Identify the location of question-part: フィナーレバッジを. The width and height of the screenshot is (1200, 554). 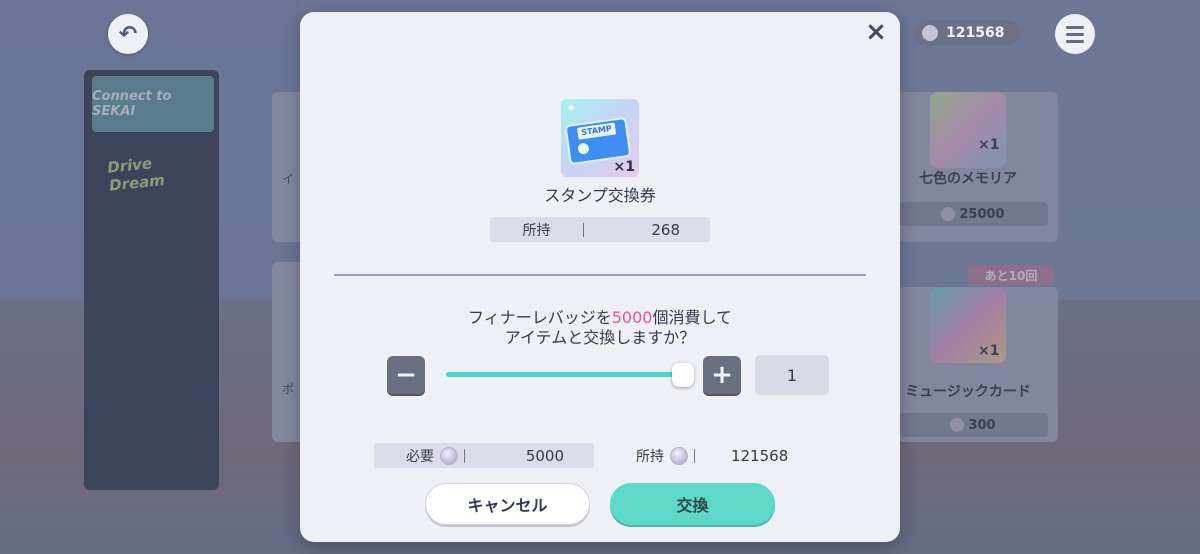
(540, 317).